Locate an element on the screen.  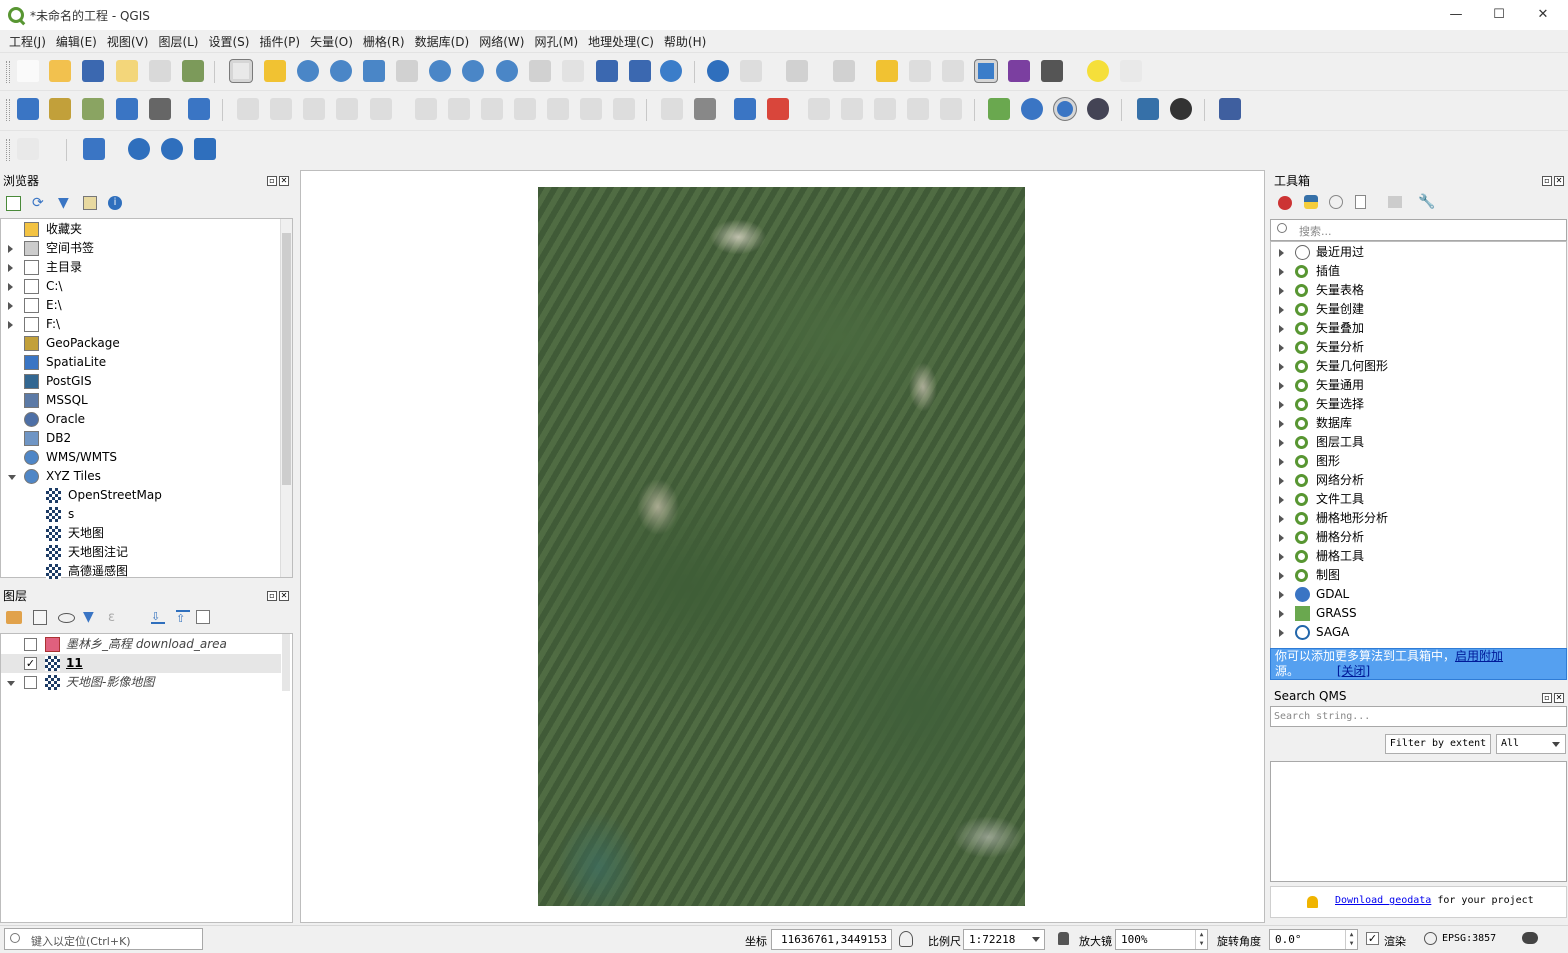
toolbox-provider-item: 制图 is located at coordinates (1416, 575).